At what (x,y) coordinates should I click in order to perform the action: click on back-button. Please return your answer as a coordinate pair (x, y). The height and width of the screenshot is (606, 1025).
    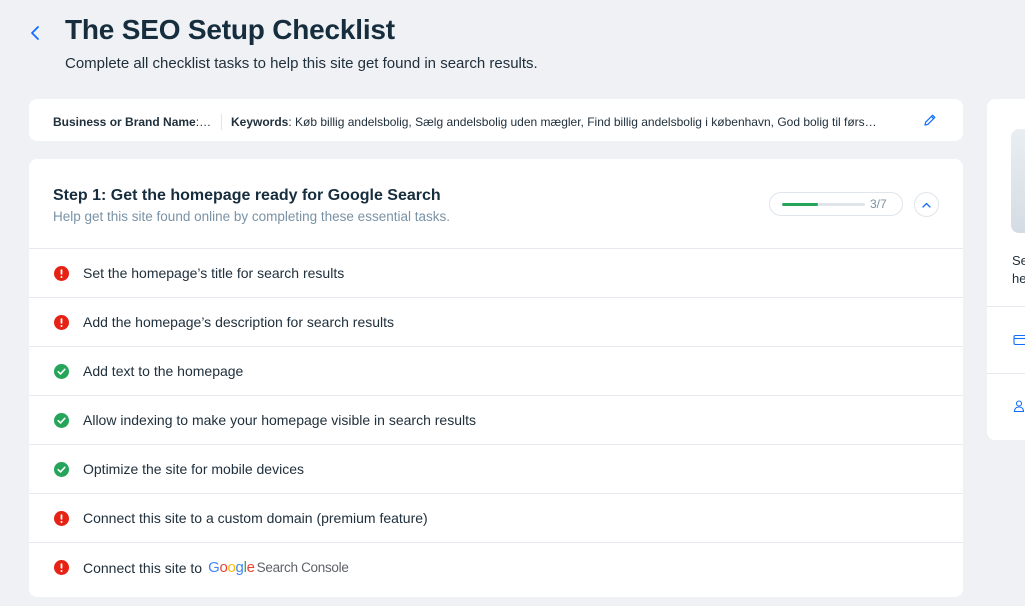
    Looking at the image, I should click on (35, 33).